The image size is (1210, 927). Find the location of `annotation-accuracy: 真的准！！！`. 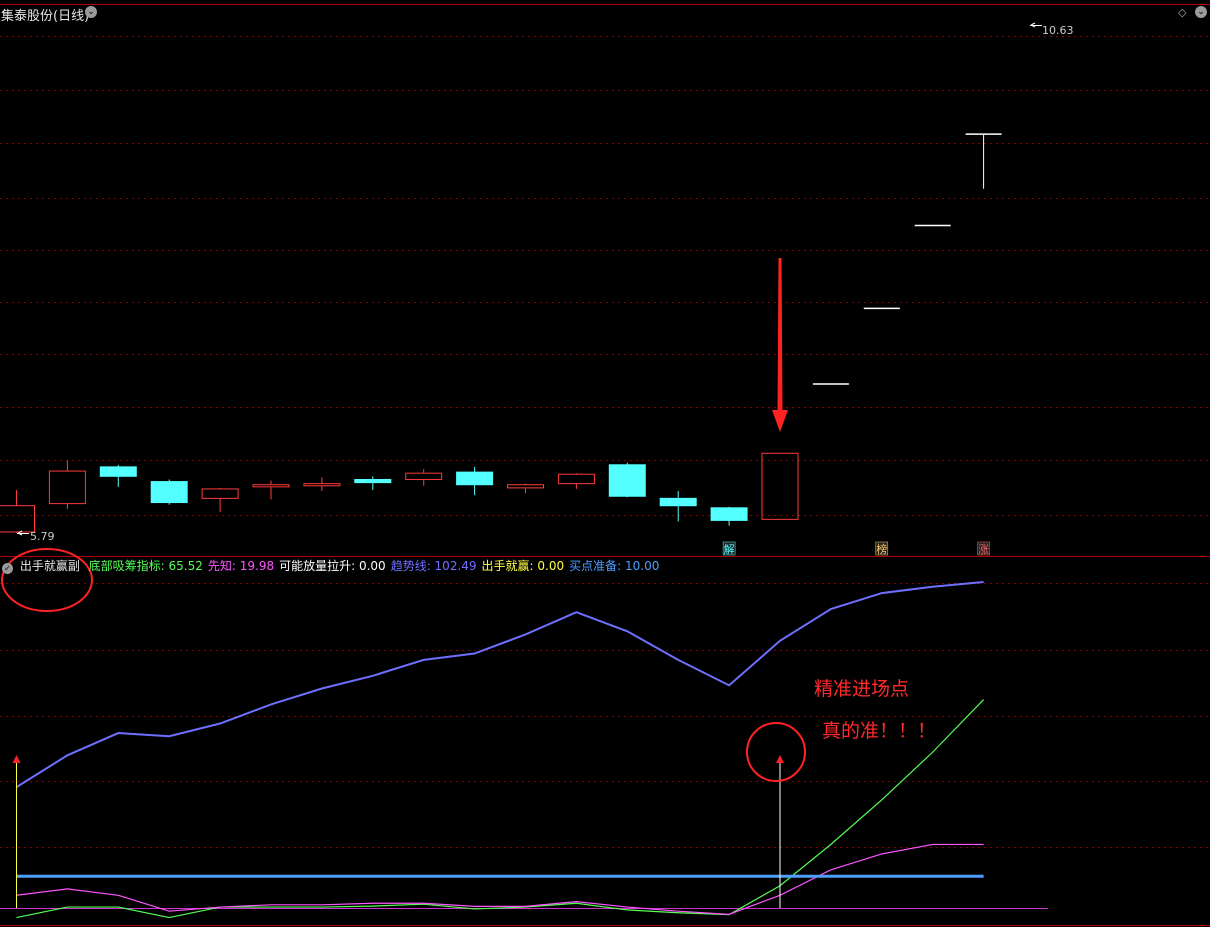

annotation-accuracy: 真的准！！！ is located at coordinates (879, 731).